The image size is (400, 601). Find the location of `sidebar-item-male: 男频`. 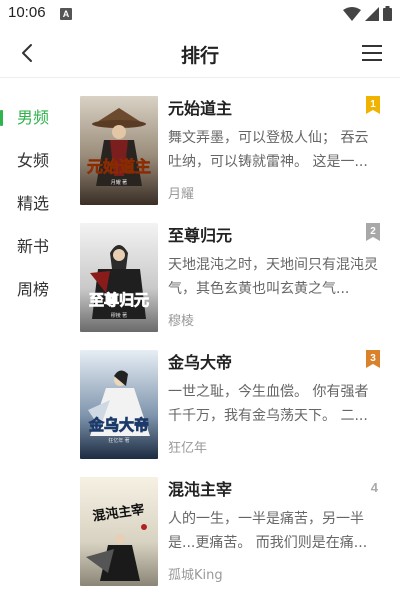

sidebar-item-male: 男频 is located at coordinates (35, 117).